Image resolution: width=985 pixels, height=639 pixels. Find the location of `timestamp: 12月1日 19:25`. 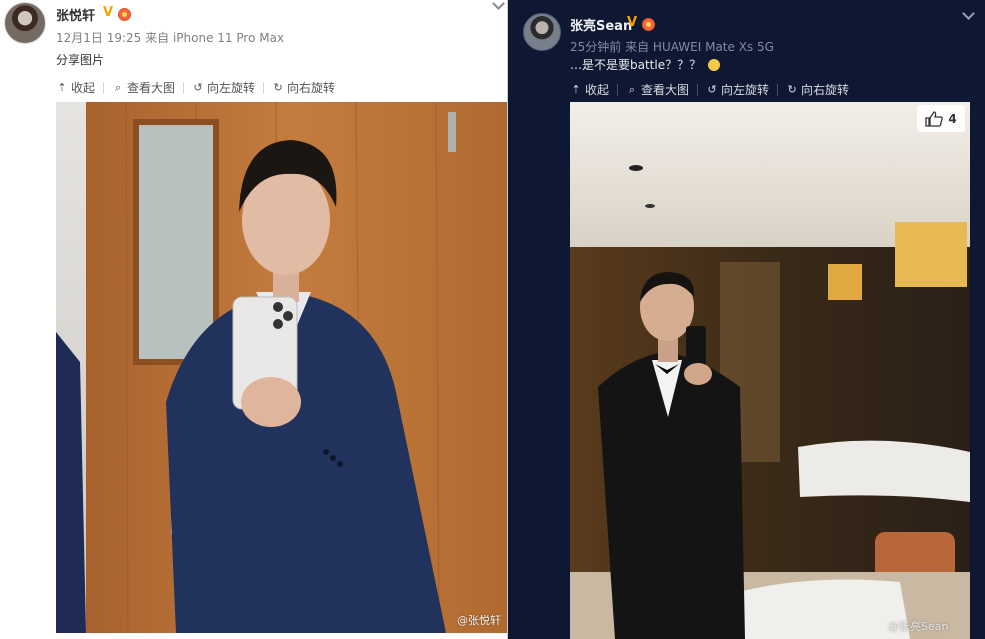

timestamp: 12月1日 19:25 is located at coordinates (98, 38).